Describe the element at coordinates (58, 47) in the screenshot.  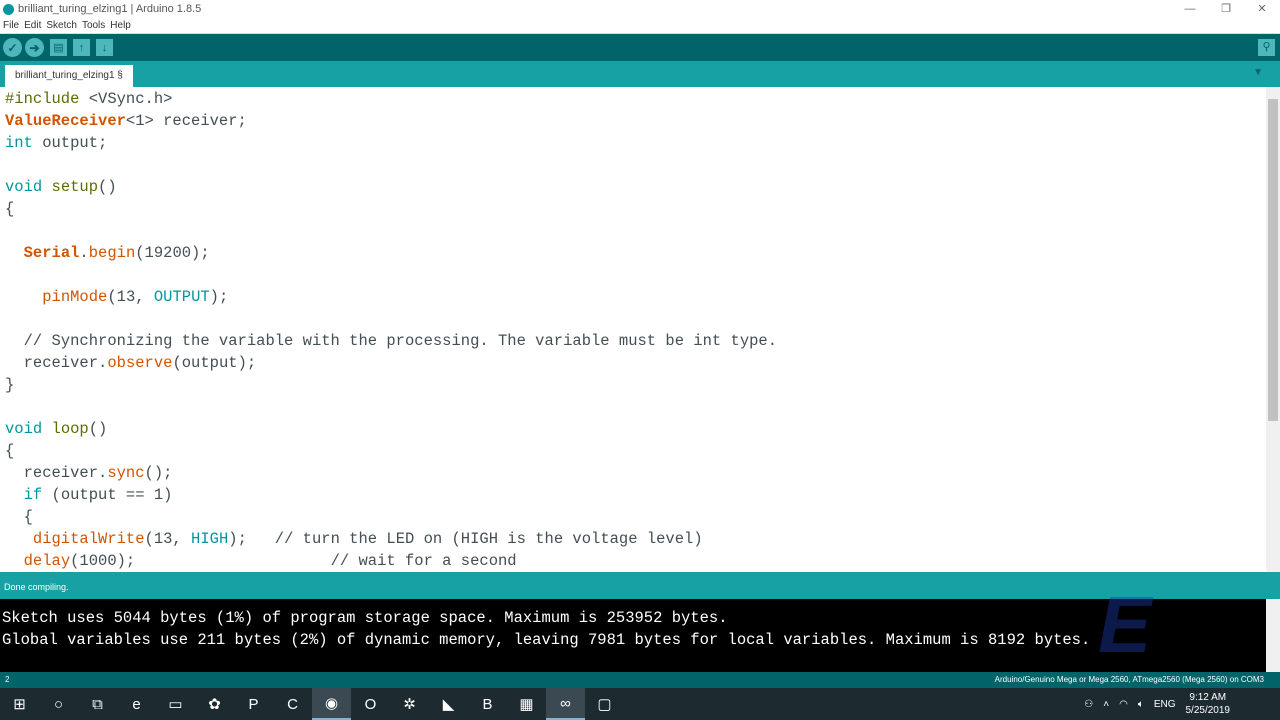
I see `new-button: ▤` at that location.